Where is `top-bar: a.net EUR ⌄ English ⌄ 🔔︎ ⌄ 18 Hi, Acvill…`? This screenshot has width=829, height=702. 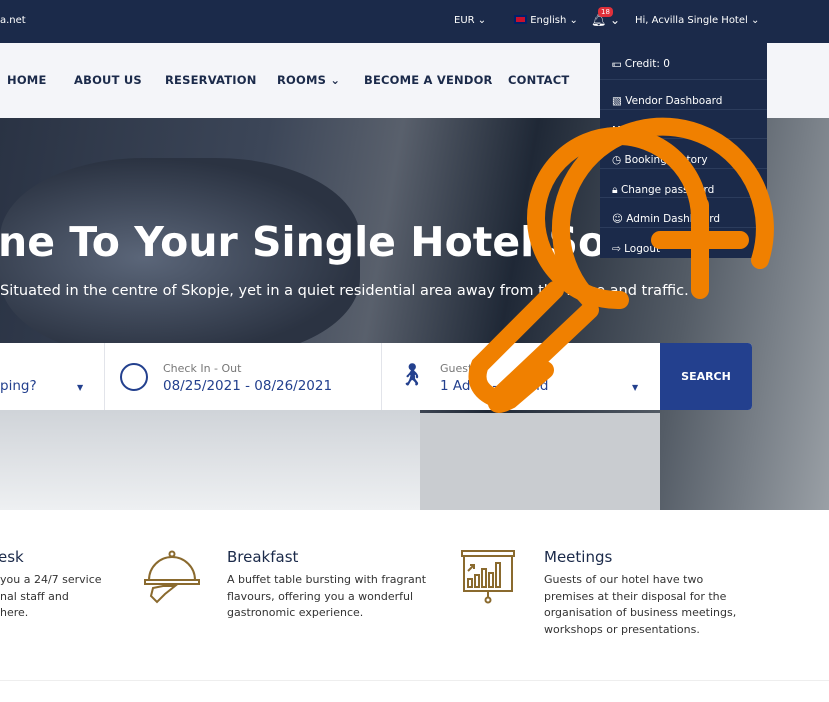
top-bar: a.net EUR ⌄ English ⌄ 🔔︎ ⌄ 18 Hi, Acvill… is located at coordinates (414, 21).